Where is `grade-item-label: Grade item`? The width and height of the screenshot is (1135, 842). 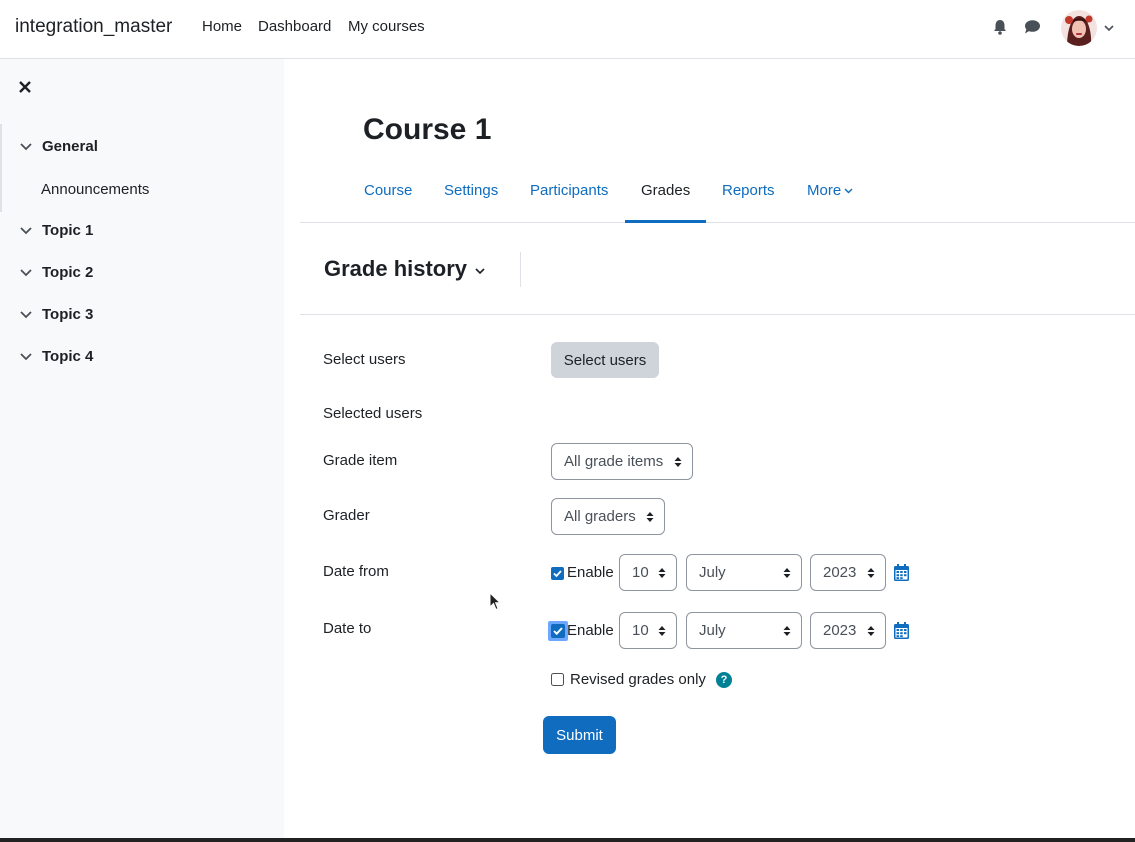 grade-item-label: Grade item is located at coordinates (360, 460).